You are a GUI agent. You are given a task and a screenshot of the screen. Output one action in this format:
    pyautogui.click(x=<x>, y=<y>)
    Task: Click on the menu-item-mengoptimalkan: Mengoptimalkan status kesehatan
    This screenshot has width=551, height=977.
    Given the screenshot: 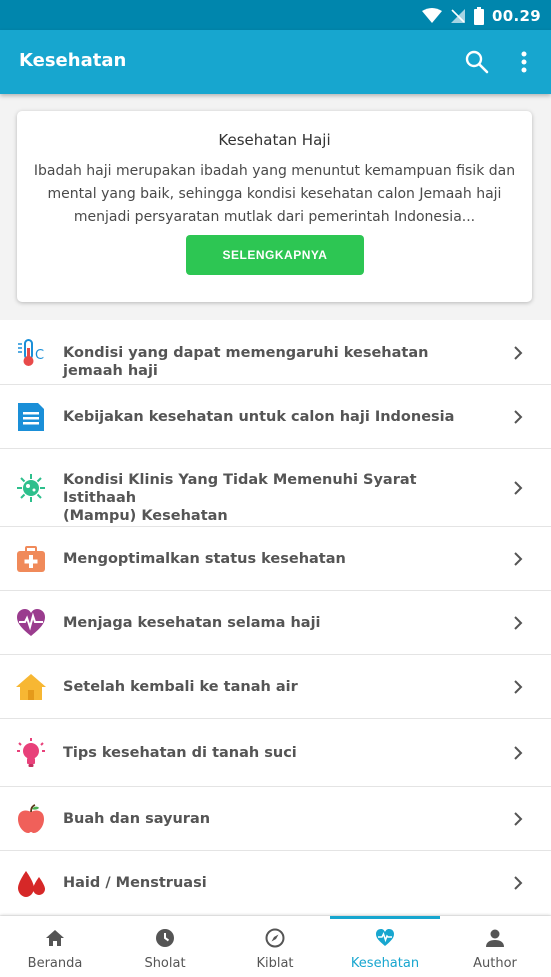 What is the action you would take?
    pyautogui.click(x=275, y=559)
    